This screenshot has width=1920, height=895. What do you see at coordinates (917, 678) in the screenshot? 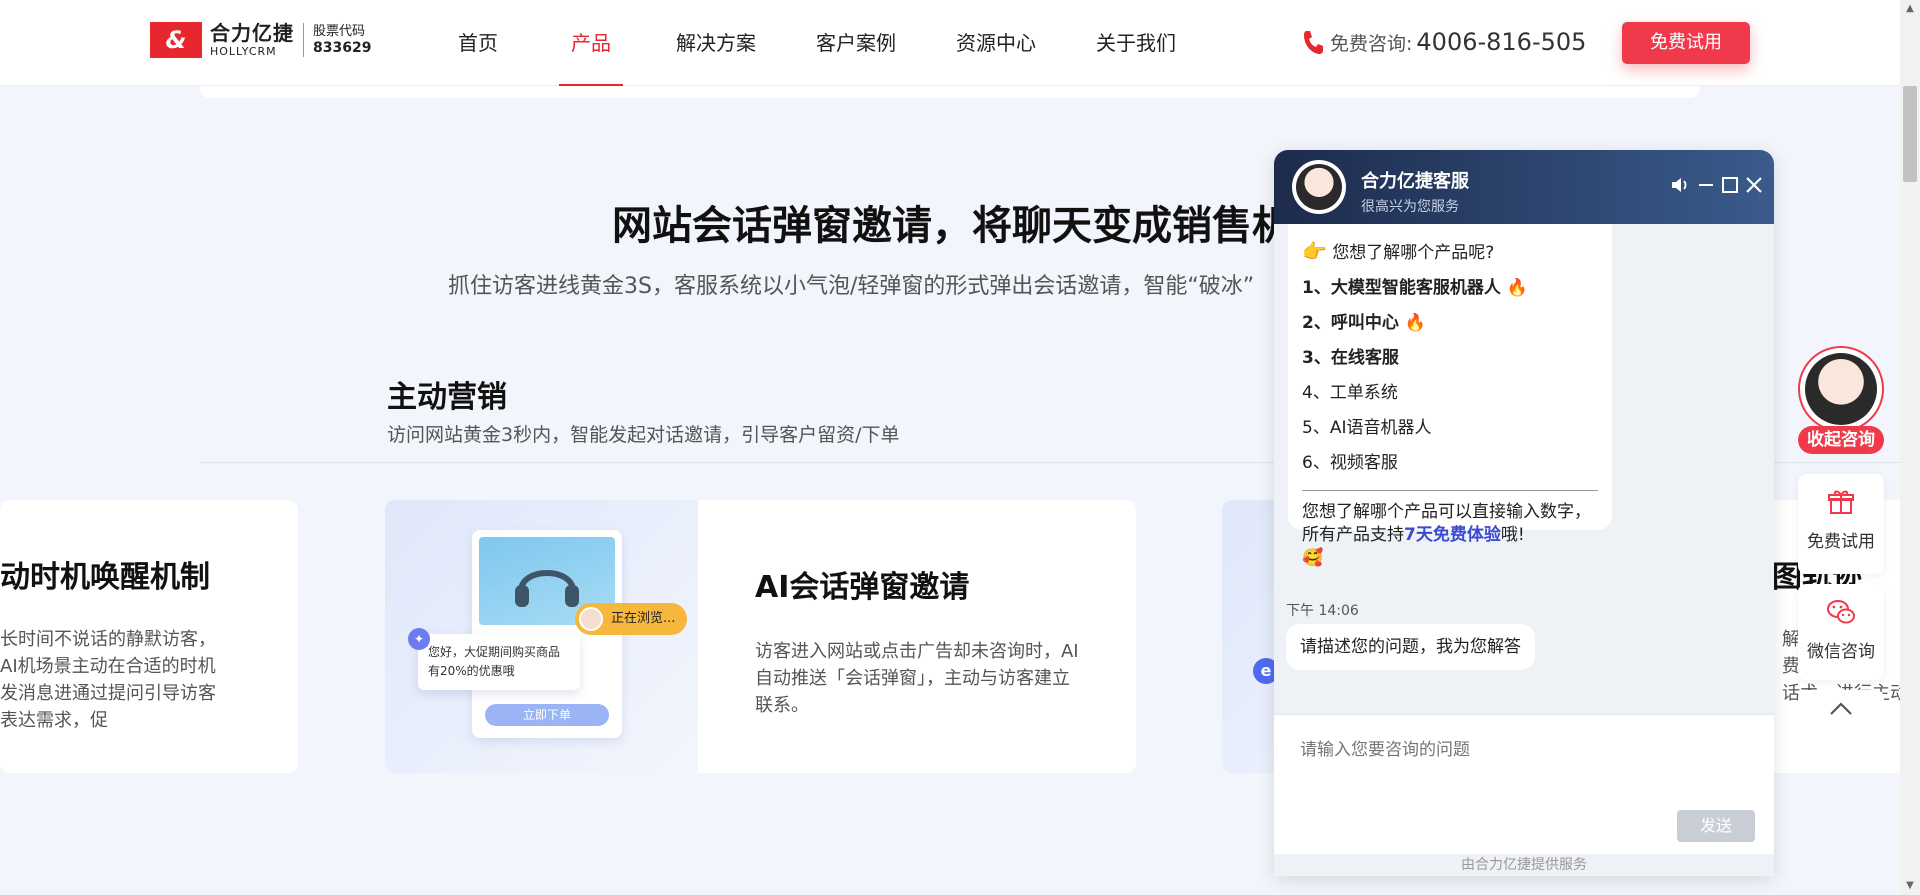
I see `card-desc: 访客进入网站或点击广告却未咨询时，AI自动推送「会话弹窗」，主动与访客建立联系。` at bounding box center [917, 678].